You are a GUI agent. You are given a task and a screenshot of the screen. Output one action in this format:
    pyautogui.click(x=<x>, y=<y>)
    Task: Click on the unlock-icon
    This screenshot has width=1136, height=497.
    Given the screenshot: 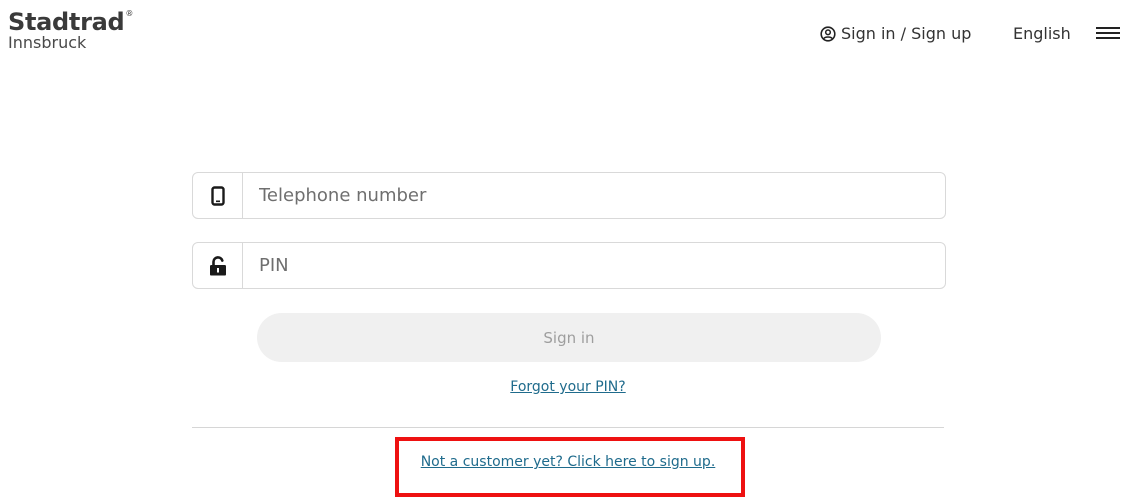 What is the action you would take?
    pyautogui.click(x=217, y=265)
    